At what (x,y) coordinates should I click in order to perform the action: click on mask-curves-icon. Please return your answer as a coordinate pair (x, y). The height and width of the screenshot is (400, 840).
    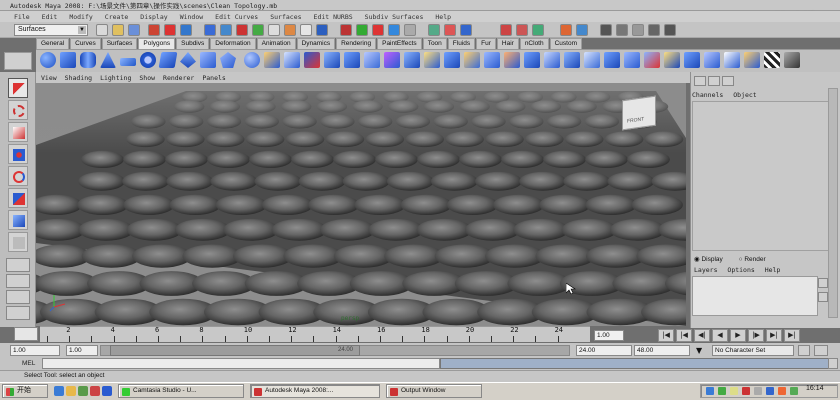
    Looking at the image, I should click on (242, 30).